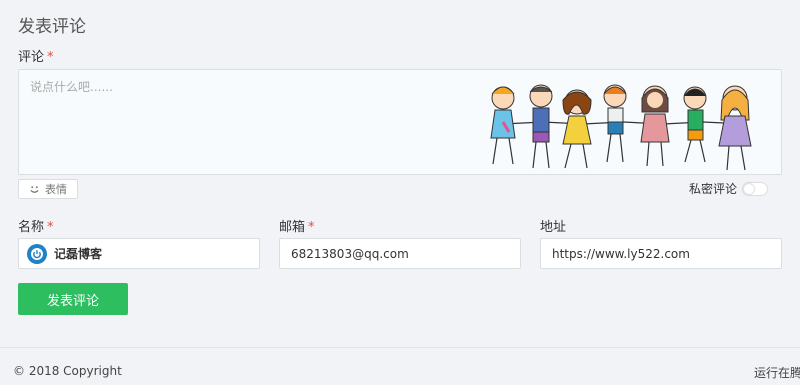 Image resolution: width=800 pixels, height=385 pixels. I want to click on toggle-knob, so click(749, 188).